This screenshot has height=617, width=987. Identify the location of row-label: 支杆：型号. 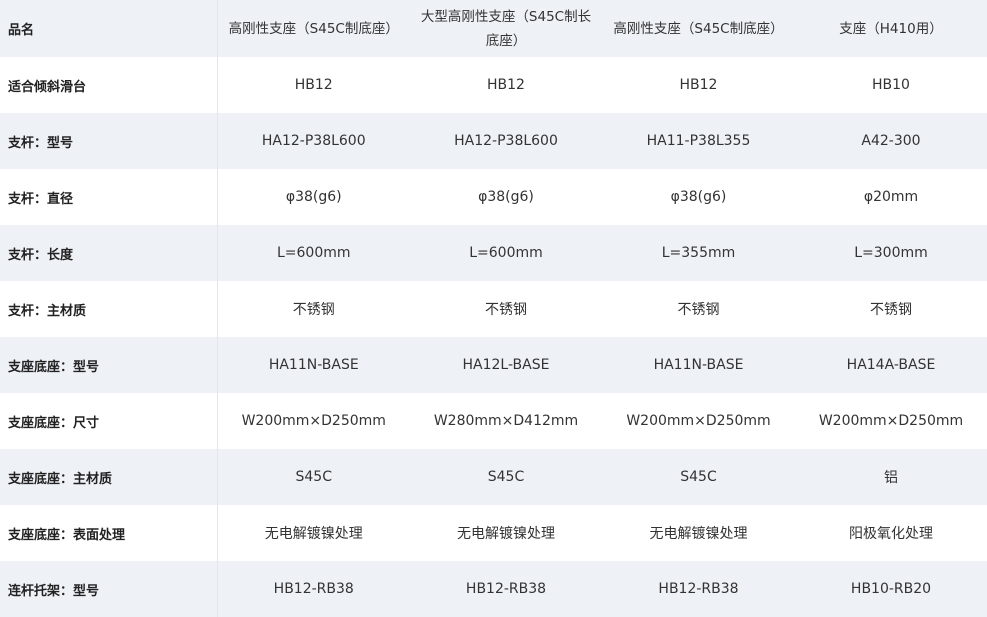
(109, 141).